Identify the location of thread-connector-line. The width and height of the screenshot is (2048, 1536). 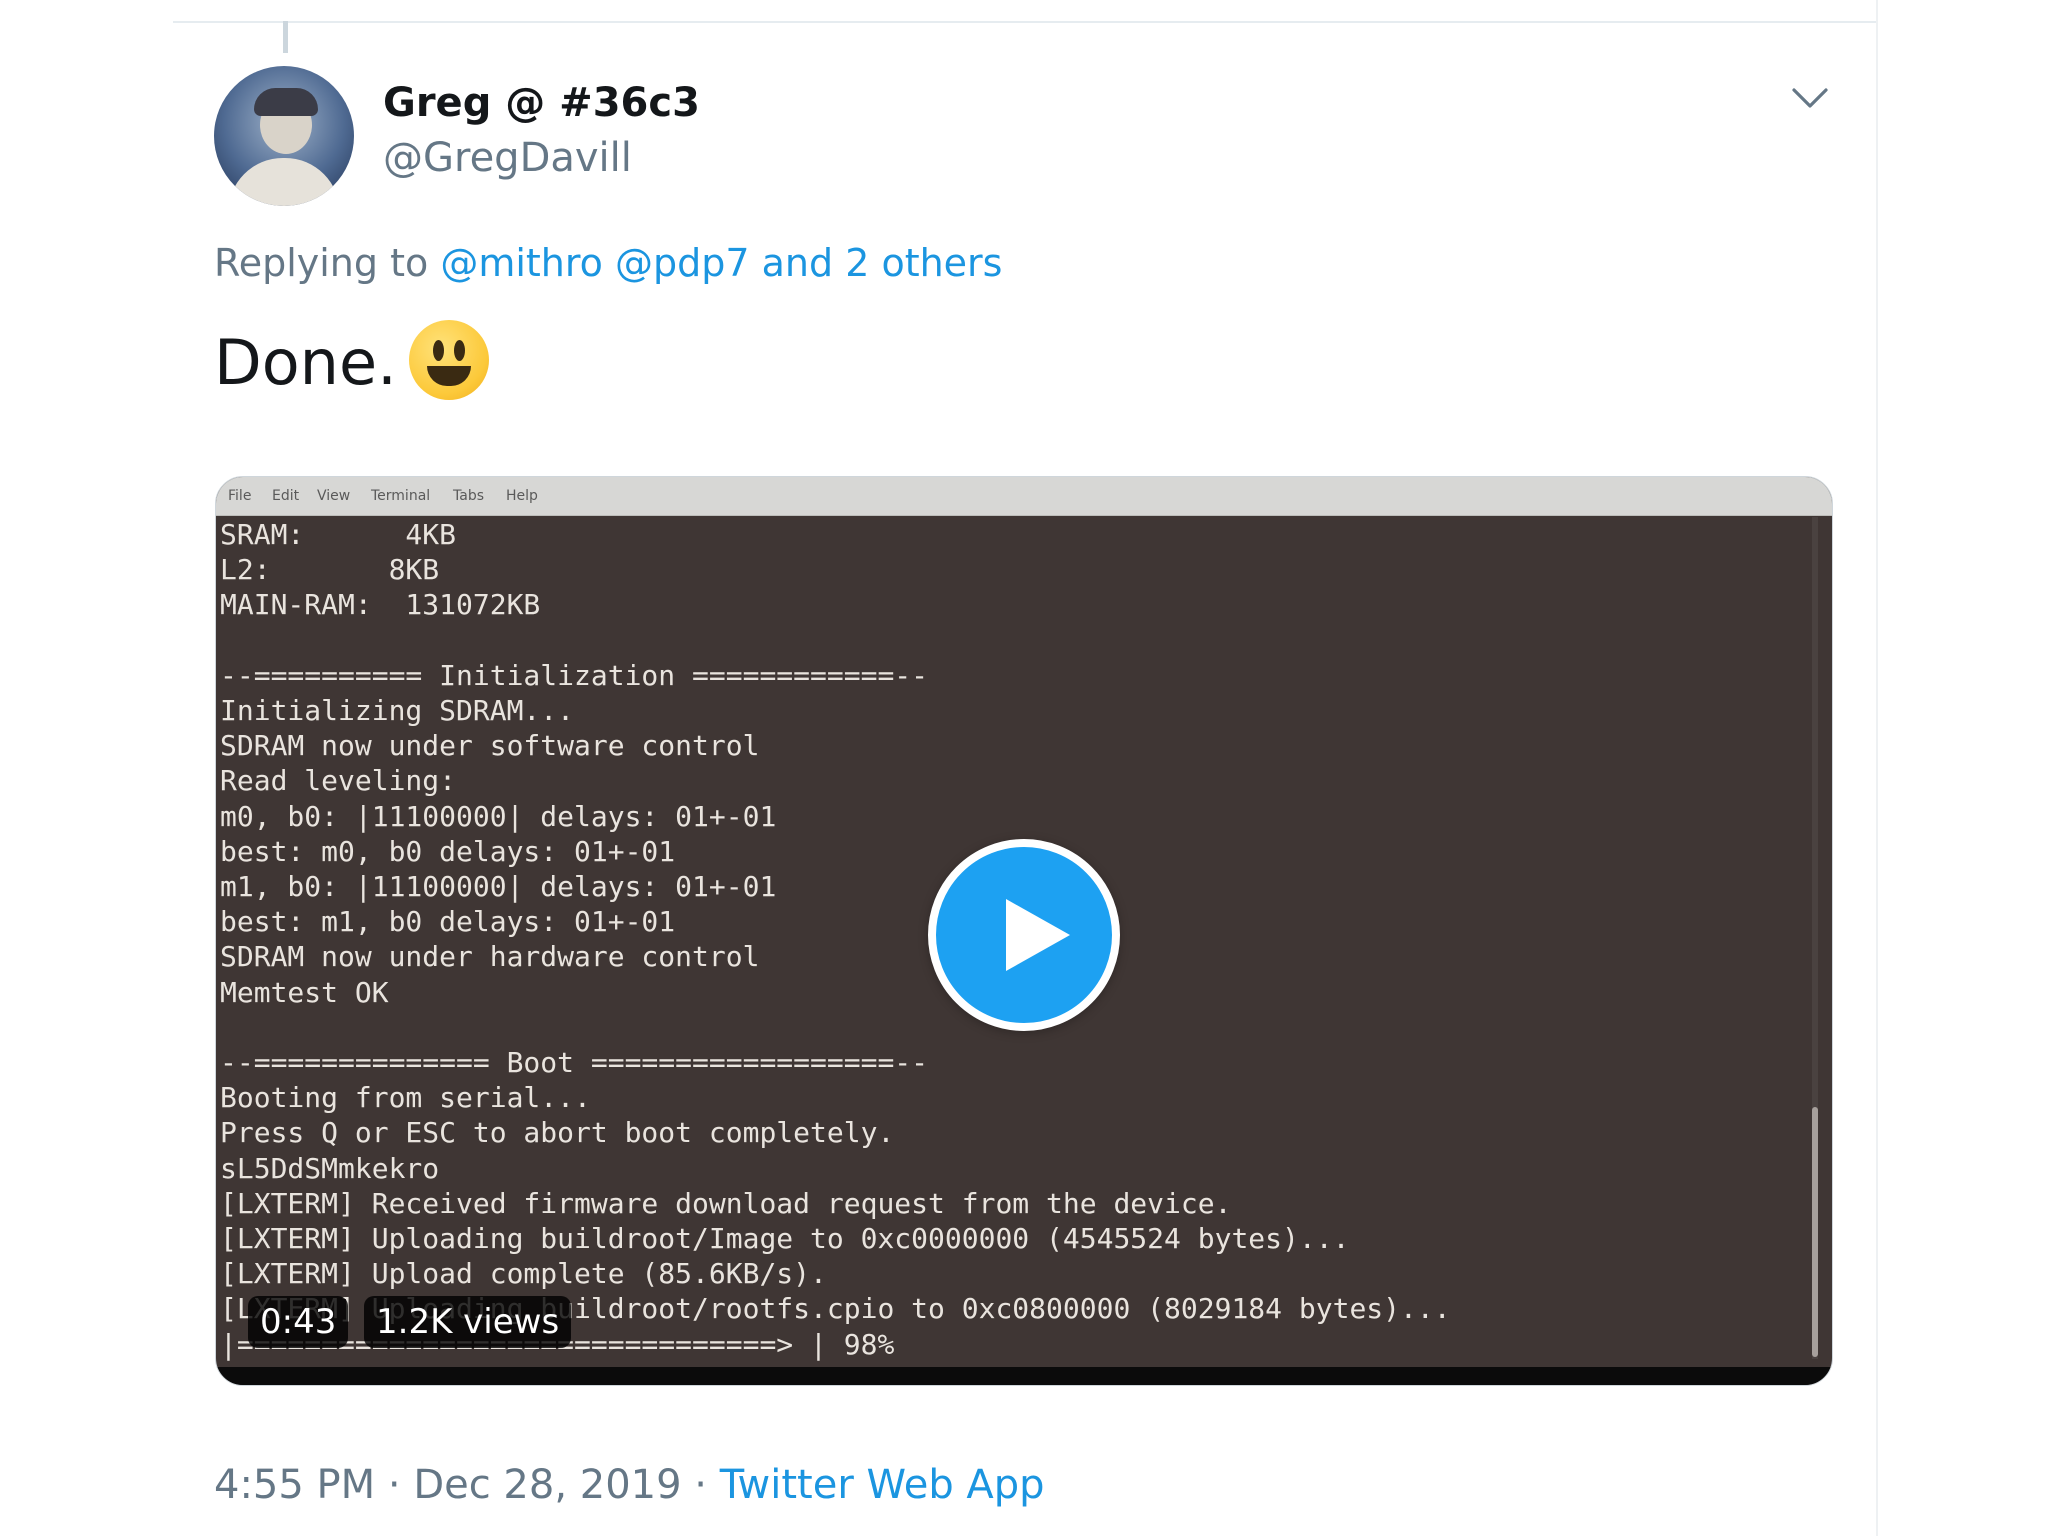
(285, 37).